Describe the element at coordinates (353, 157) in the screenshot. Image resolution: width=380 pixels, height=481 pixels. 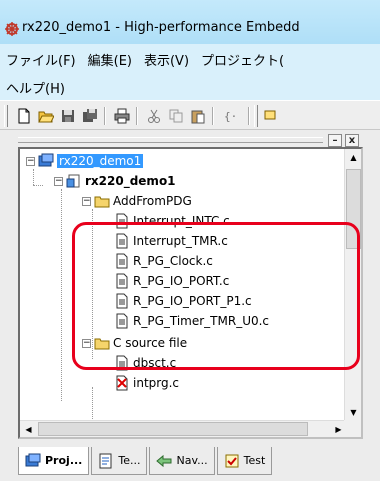
I see `scroll-up-icon: ▲` at that location.